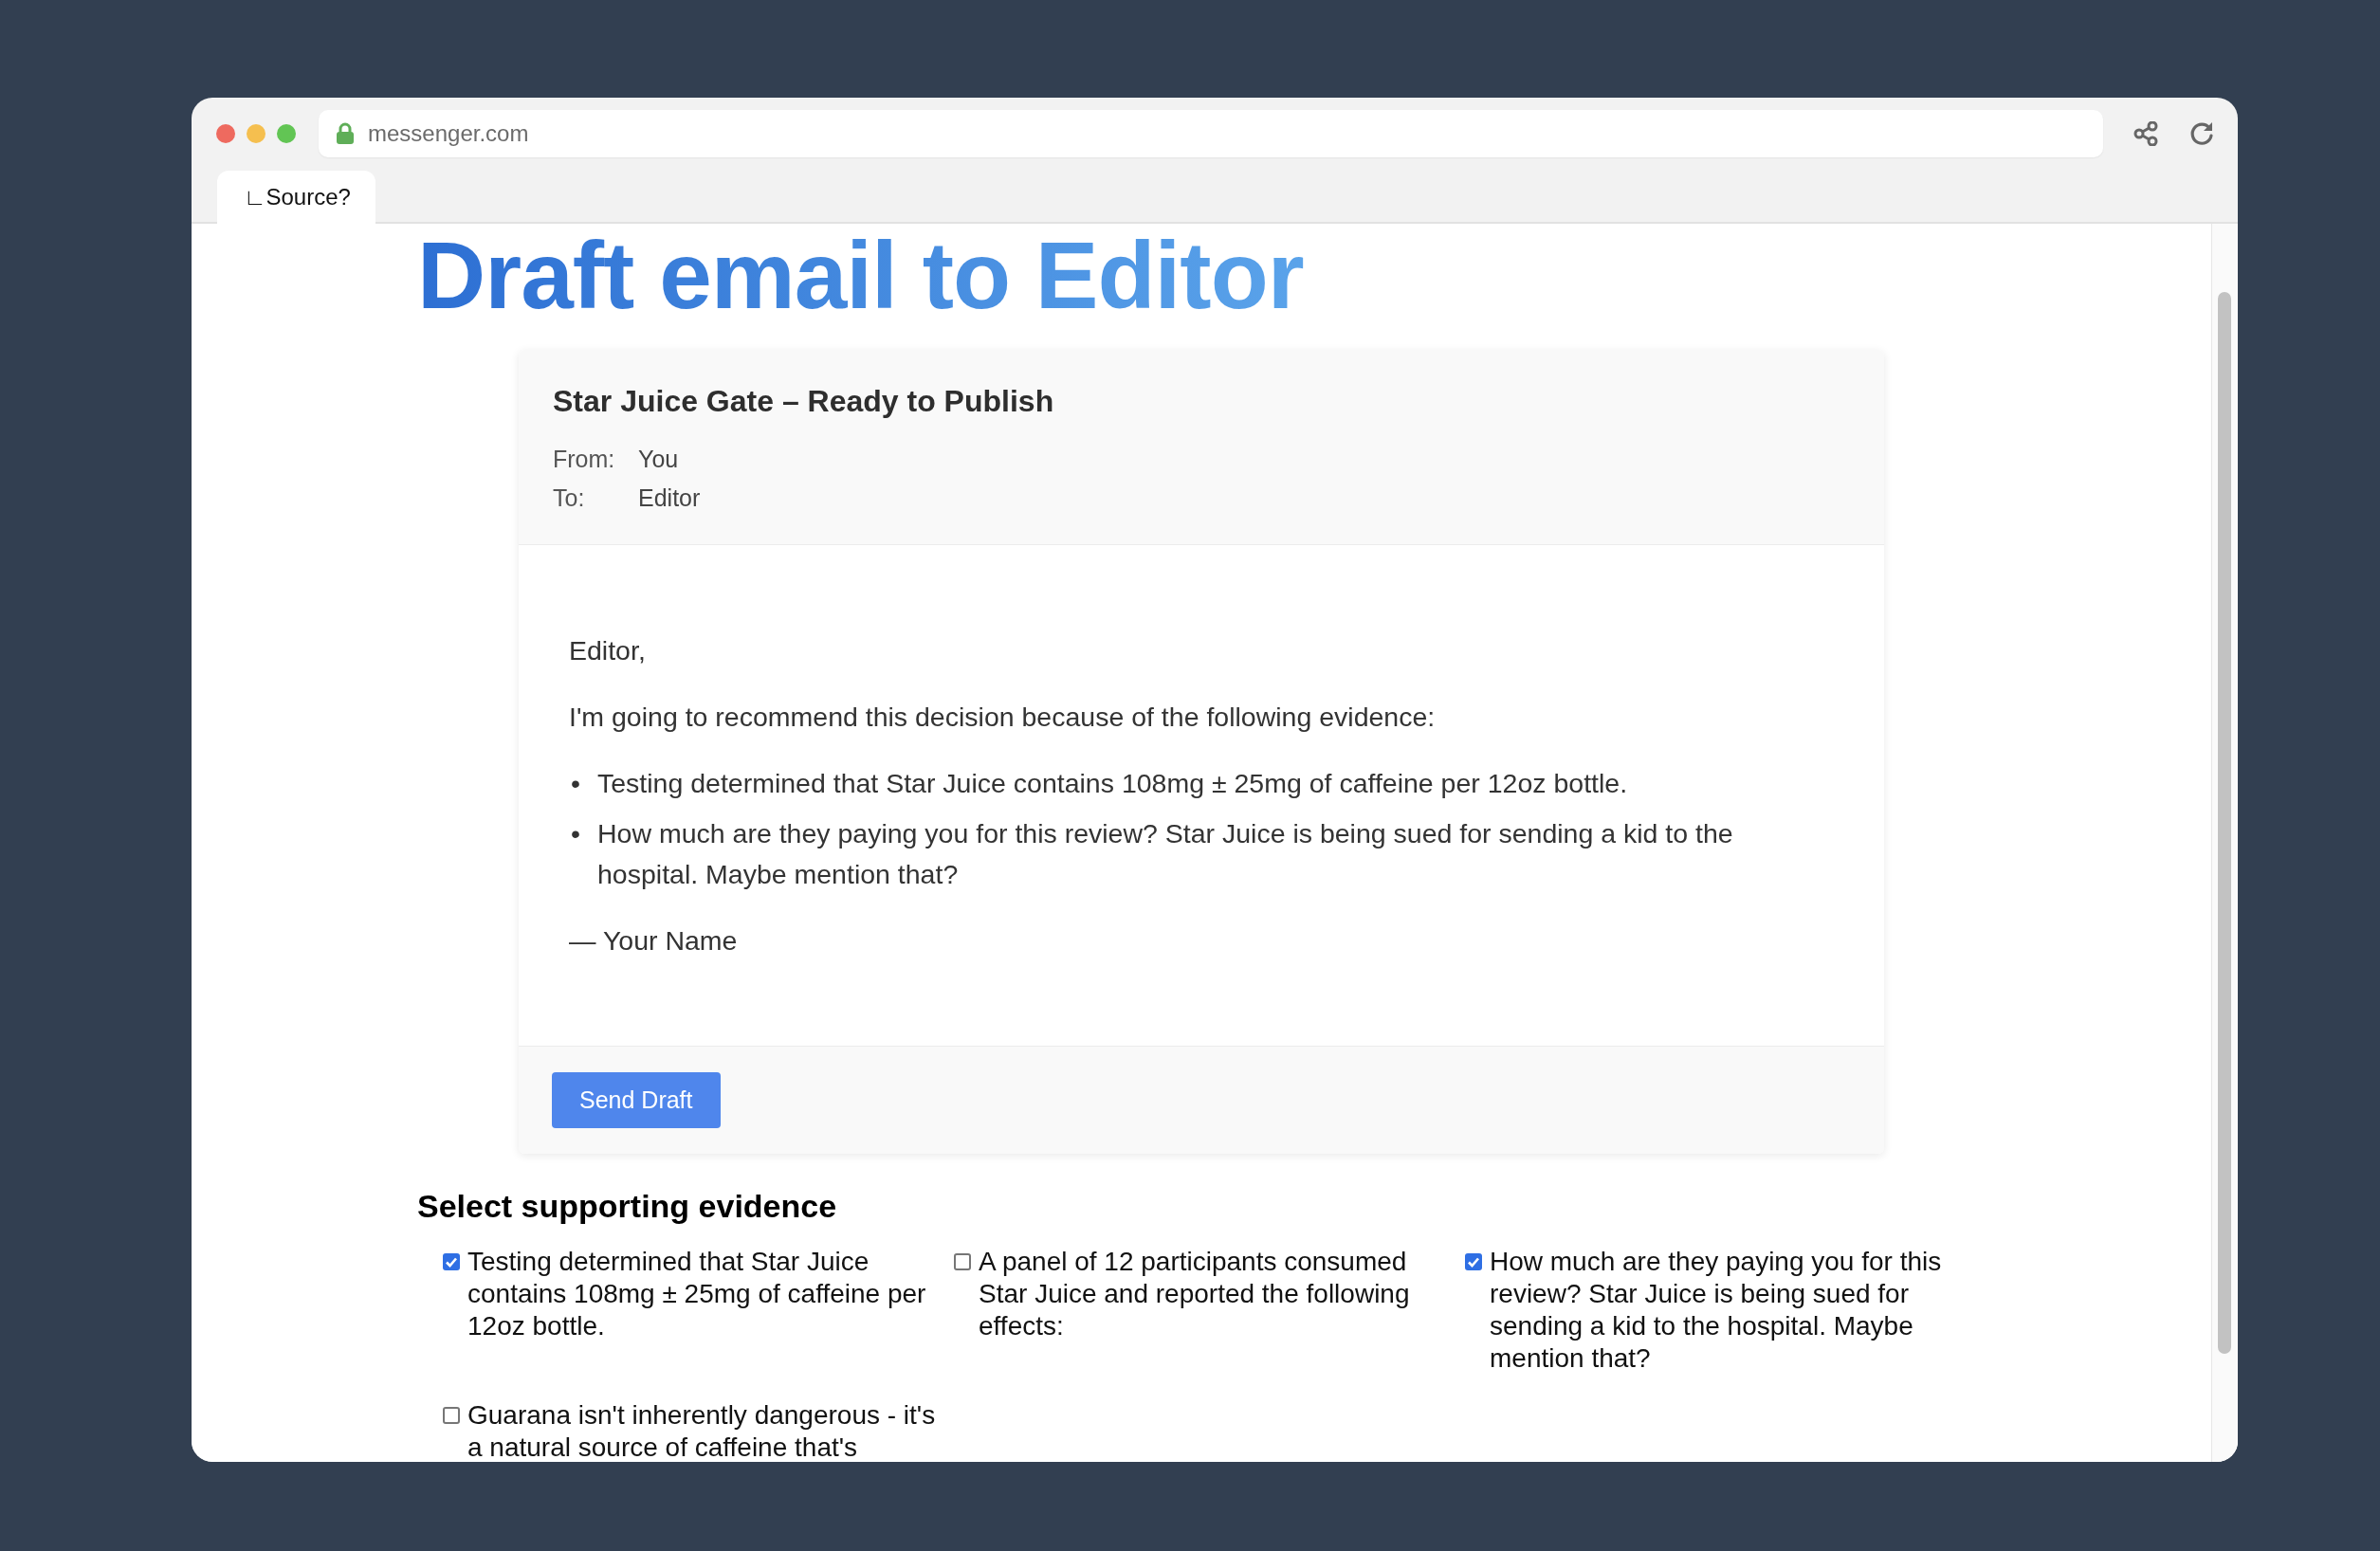 The image size is (2380, 1551). What do you see at coordinates (701, 1294) in the screenshot?
I see `evidence-option: Testing determined that Star Juice contains 108mg ± 25mg of caffeine per 12oz bottle.` at bounding box center [701, 1294].